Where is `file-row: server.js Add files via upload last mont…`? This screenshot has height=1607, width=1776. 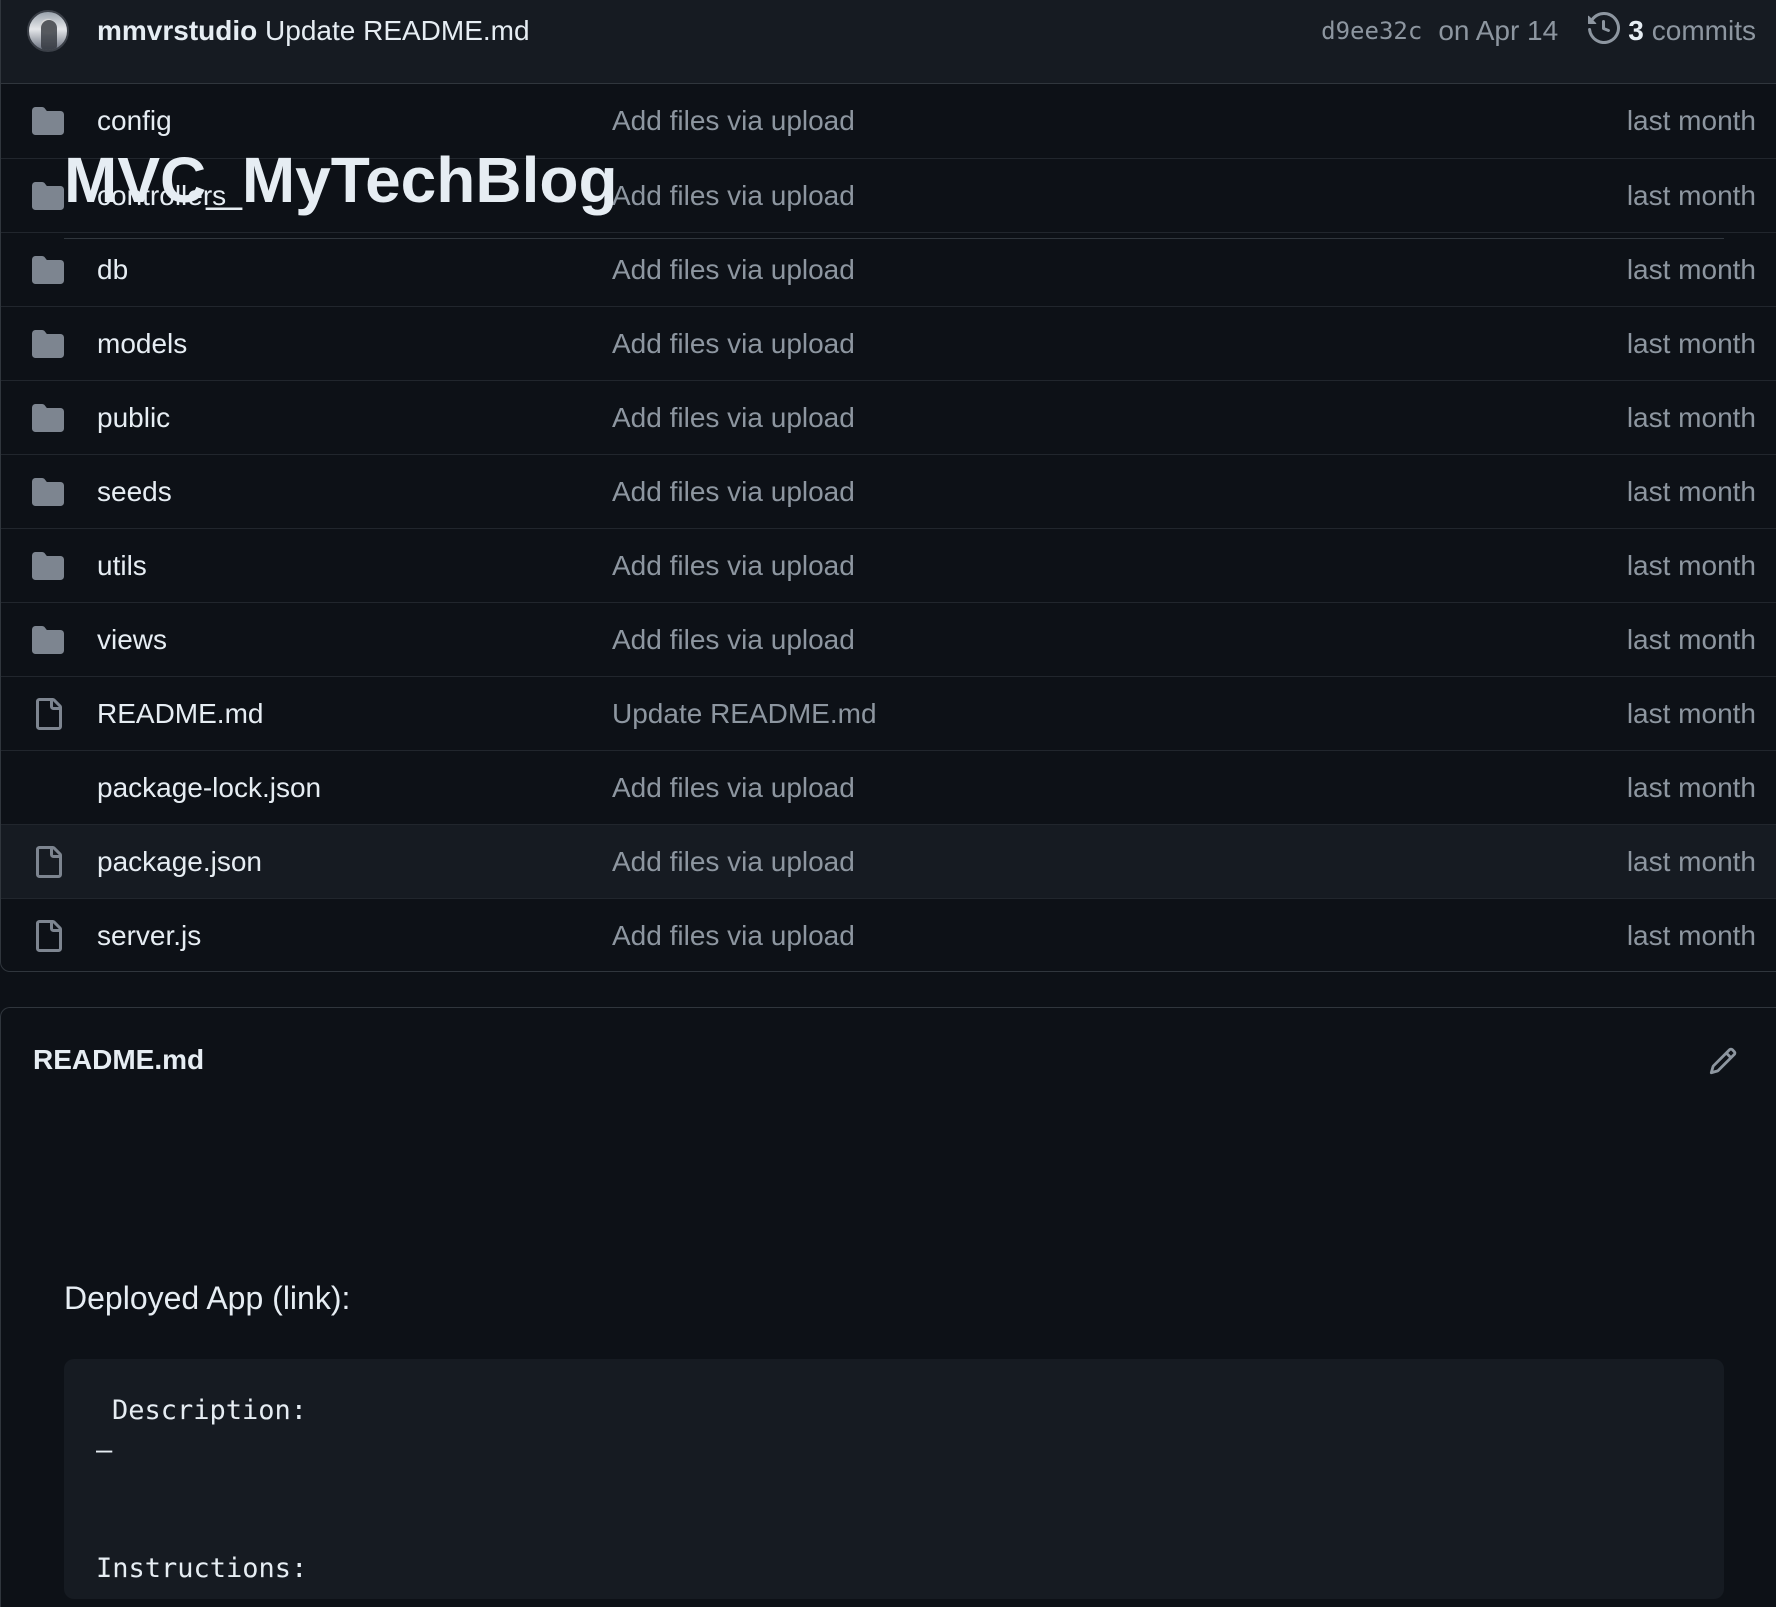 file-row: server.js Add files via upload last mont… is located at coordinates (888, 934).